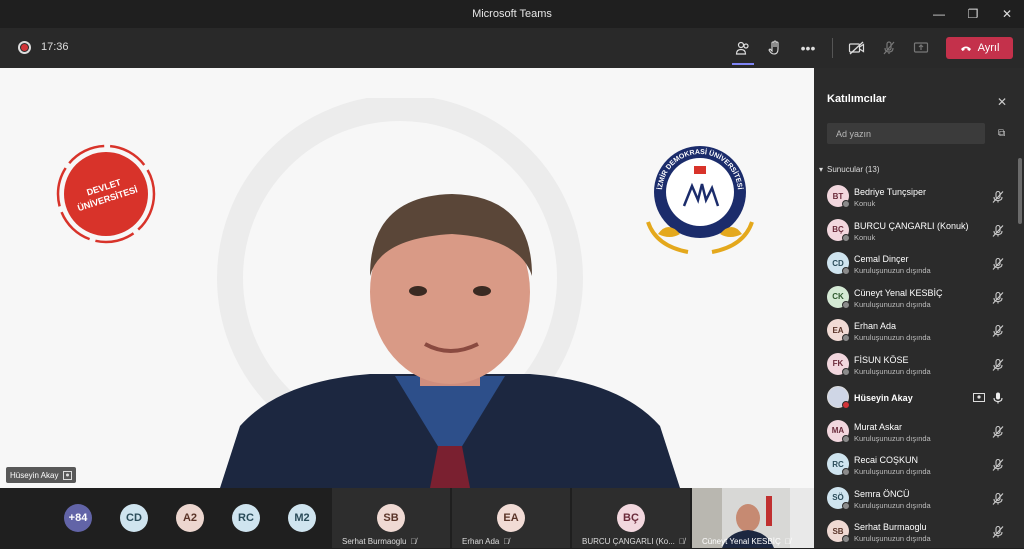 Image resolution: width=1024 pixels, height=549 pixels. I want to click on panel-title: Katılımcılar, so click(857, 99).